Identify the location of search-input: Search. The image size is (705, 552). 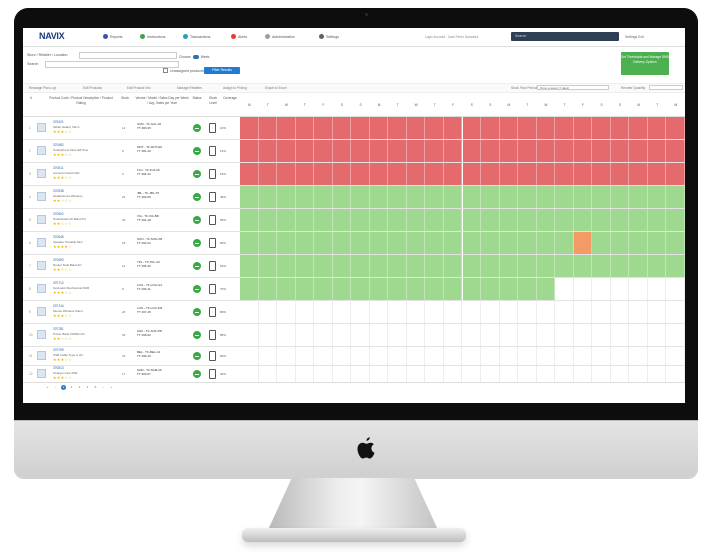
(565, 36).